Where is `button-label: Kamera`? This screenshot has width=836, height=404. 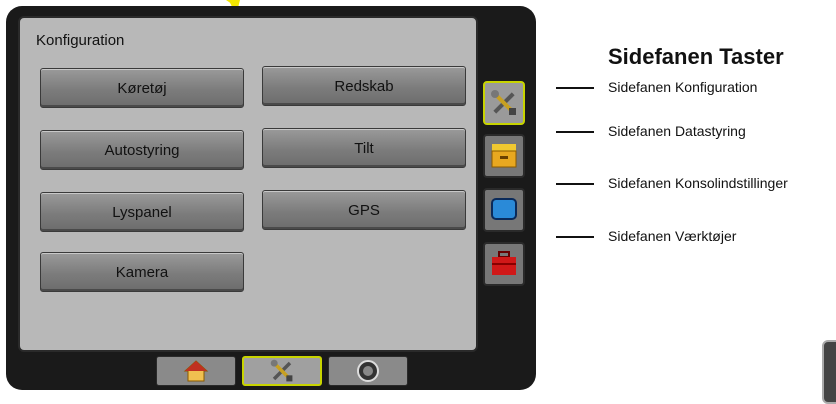
button-label: Kamera is located at coordinates (142, 272).